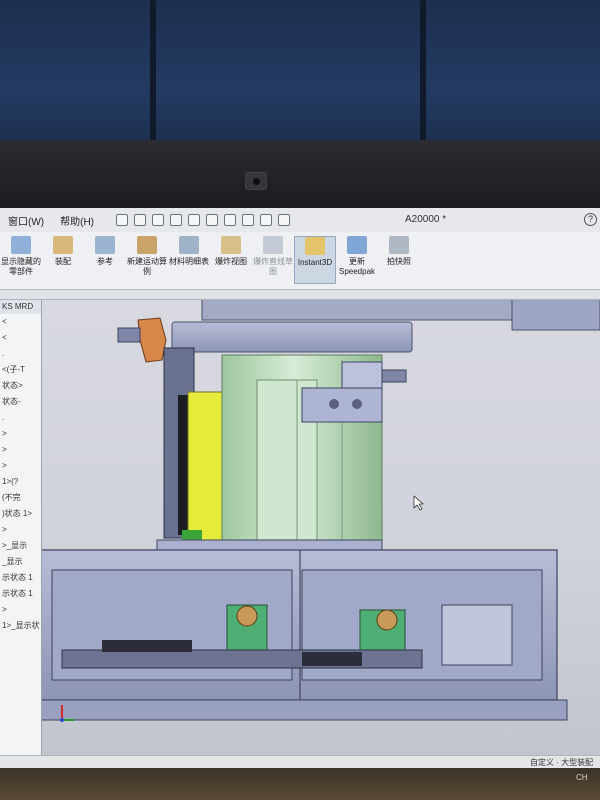  I want to click on tree-item: (不完, so click(20, 498).